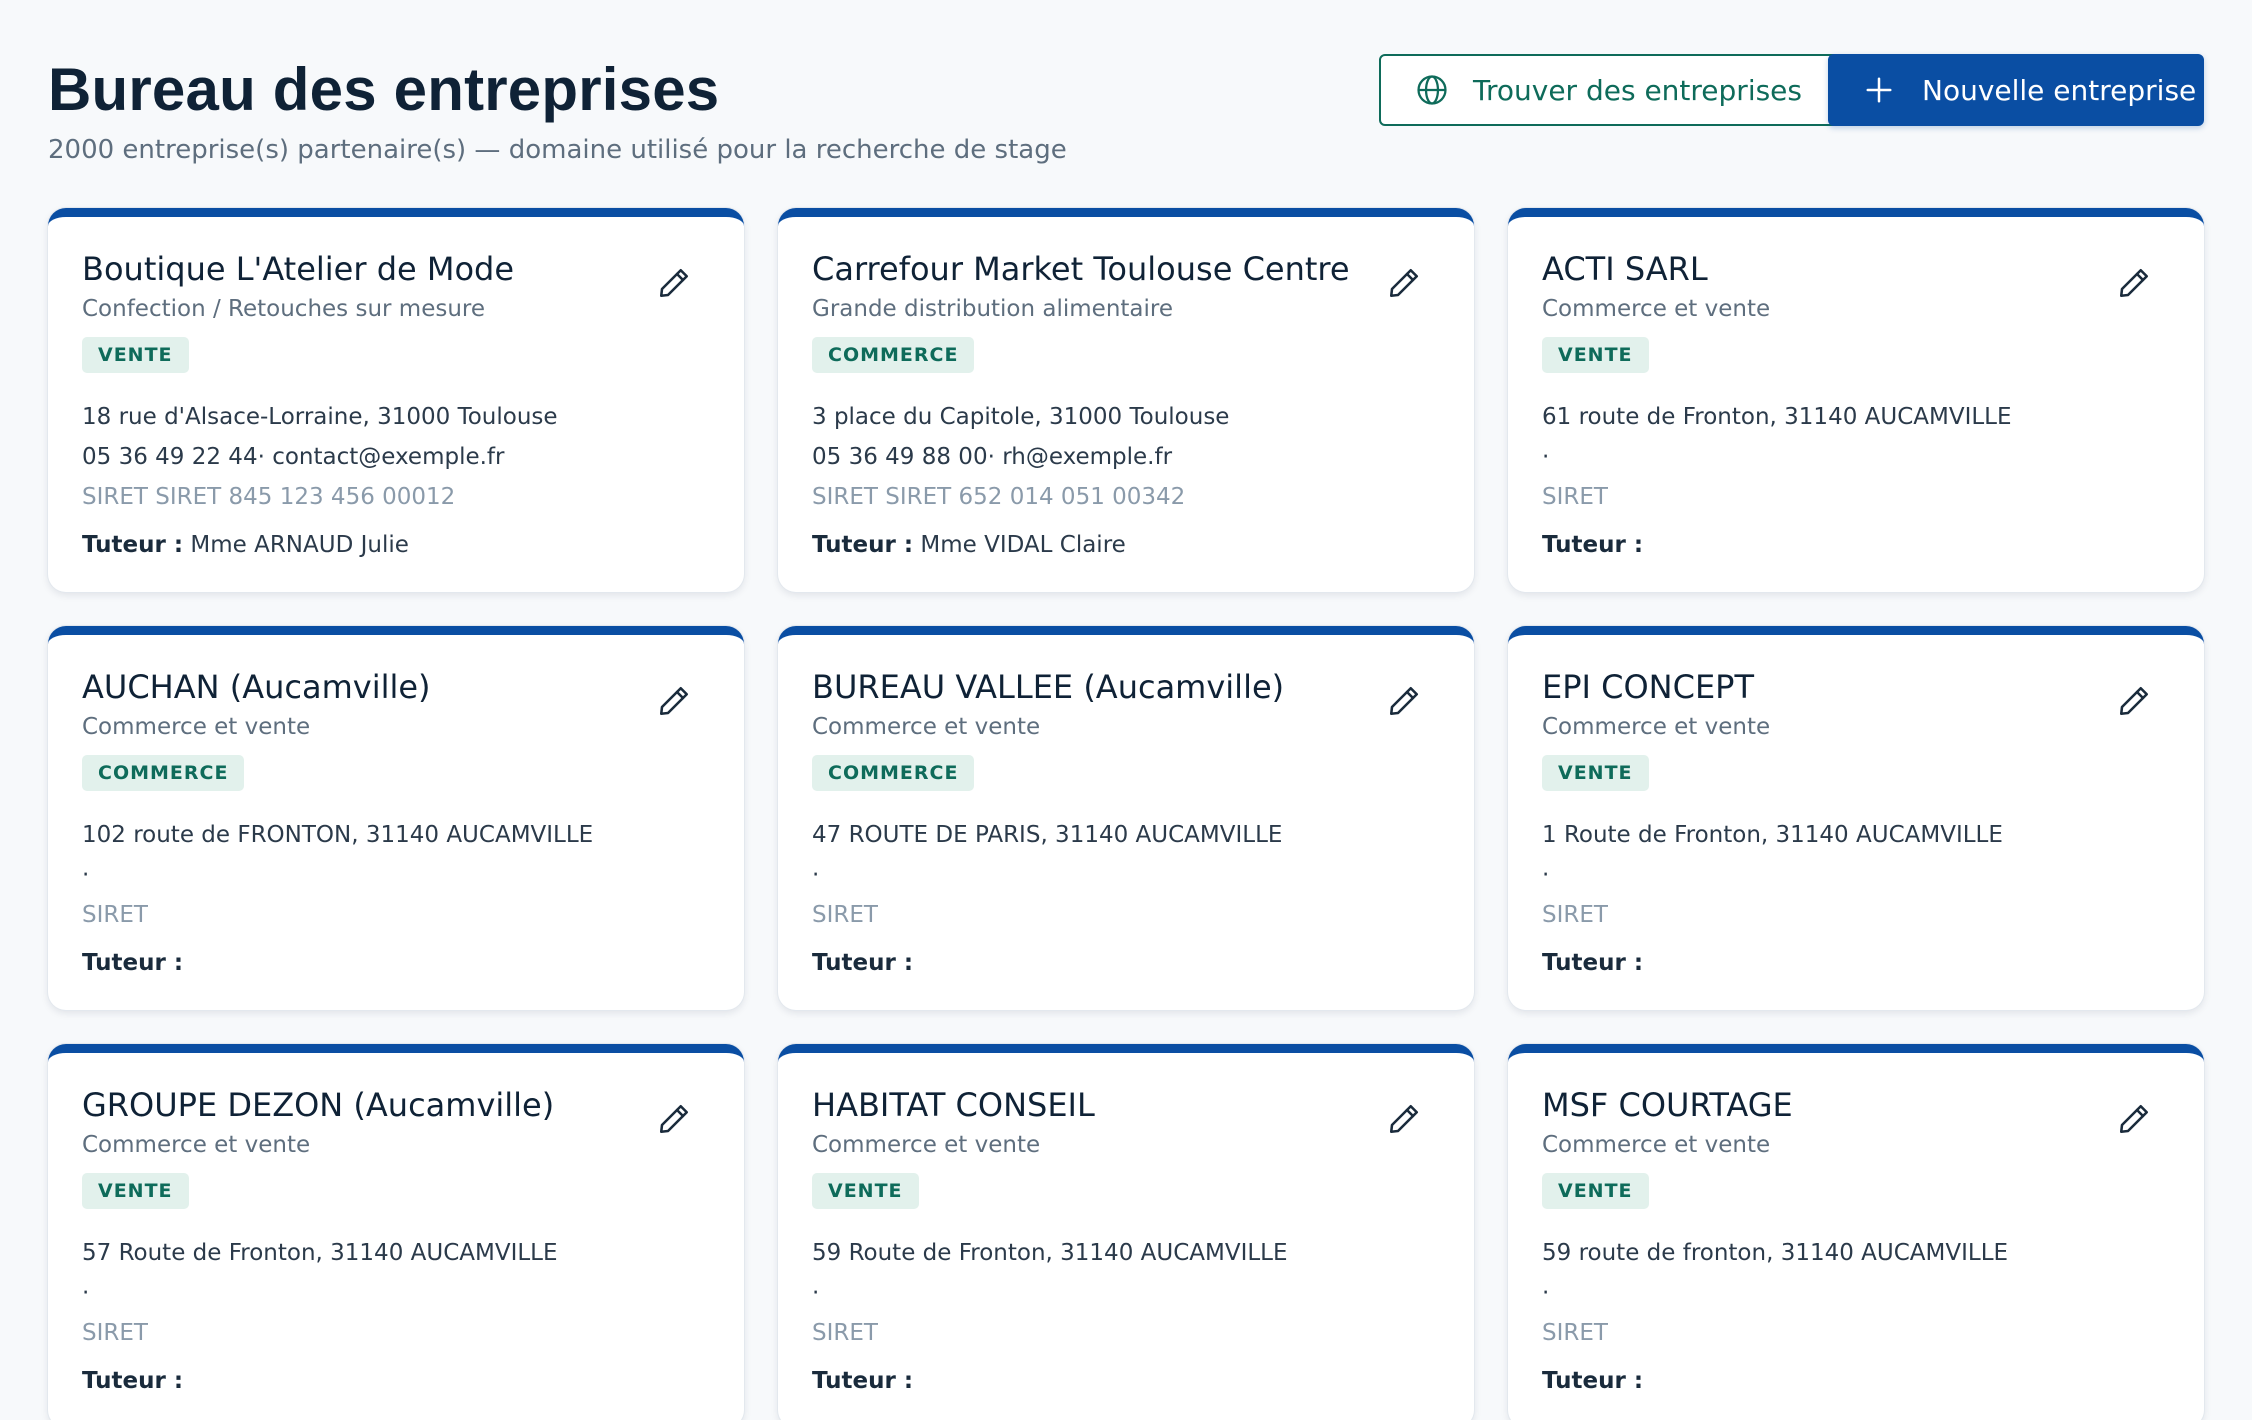 The height and width of the screenshot is (1420, 2252). I want to click on company-name: EPI CONCEPT, so click(1648, 687).